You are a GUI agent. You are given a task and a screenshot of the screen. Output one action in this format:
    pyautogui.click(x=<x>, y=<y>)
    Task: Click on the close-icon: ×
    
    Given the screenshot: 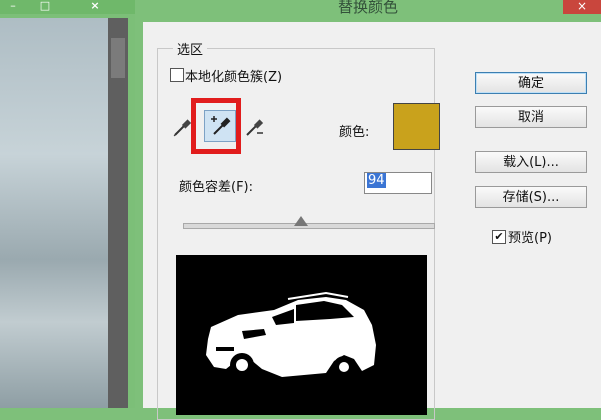 What is the action you would take?
    pyautogui.click(x=95, y=6)
    